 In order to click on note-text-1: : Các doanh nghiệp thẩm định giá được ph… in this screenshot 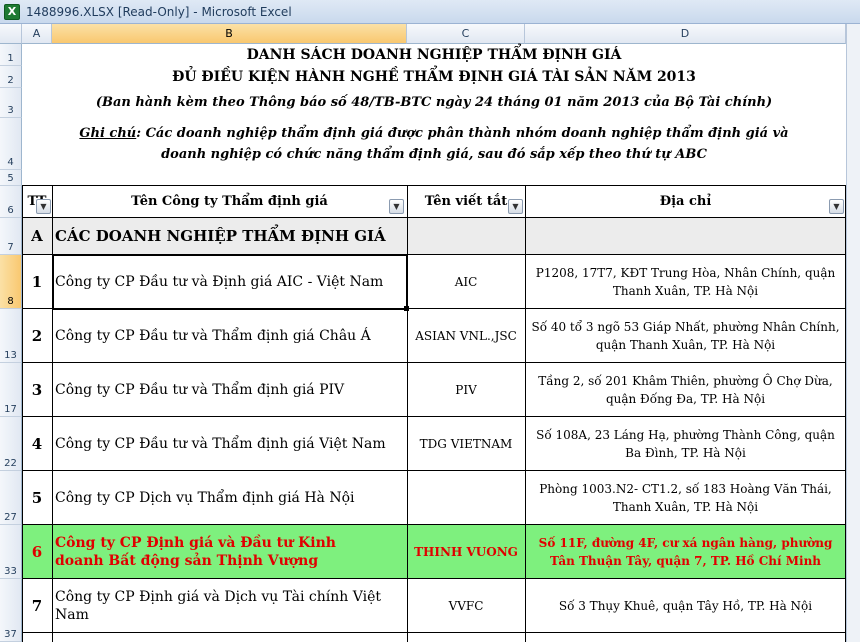, I will do `click(462, 133)`.